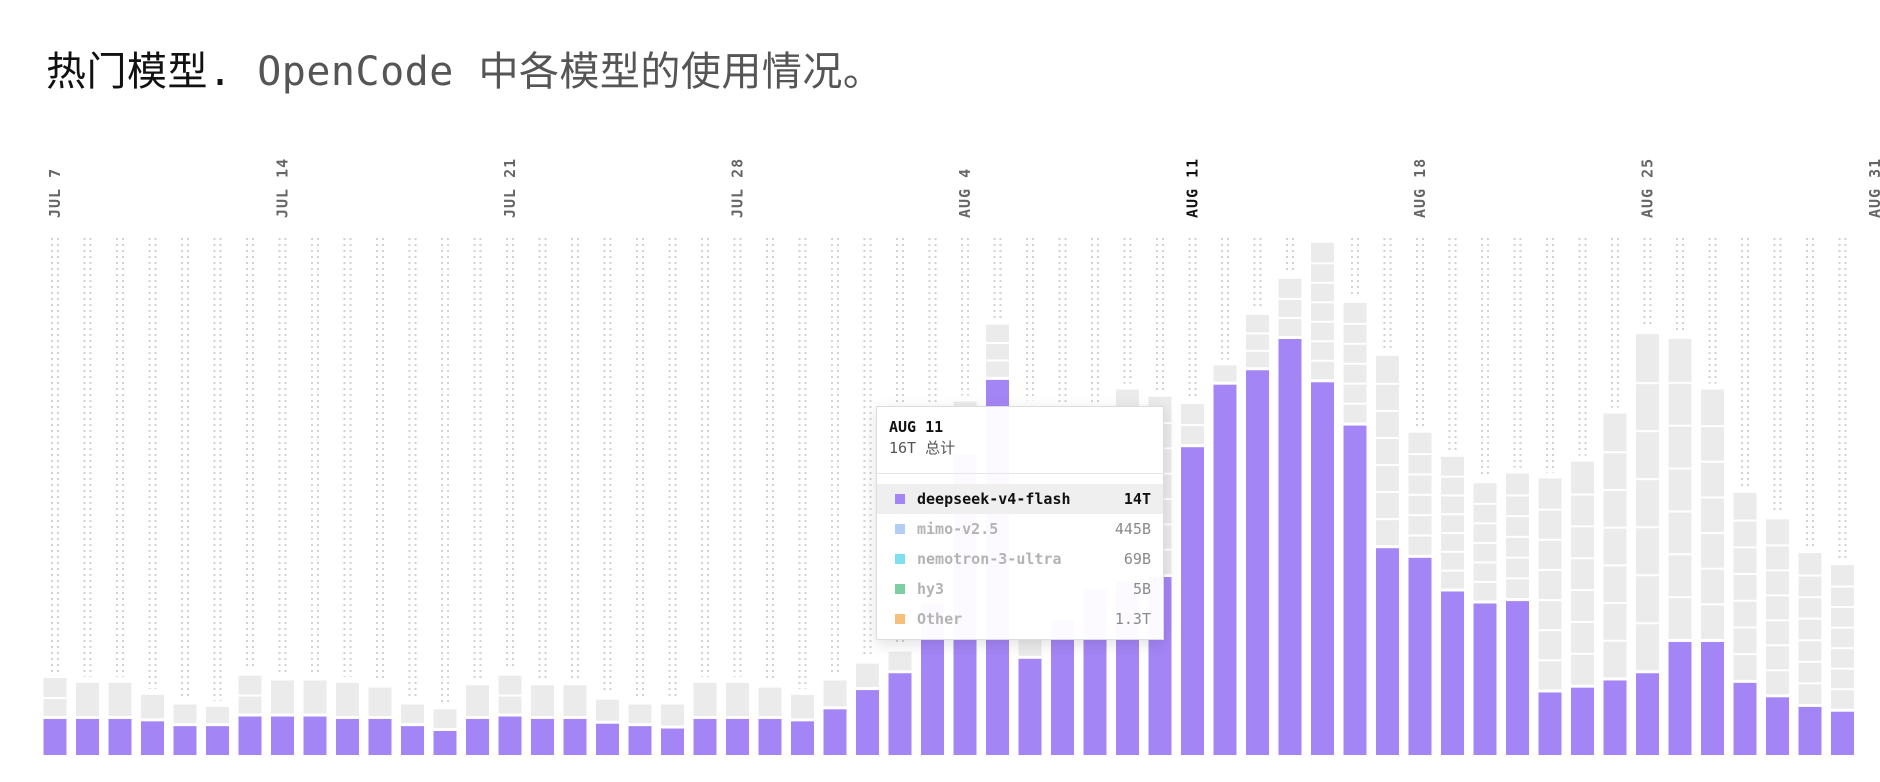 The height and width of the screenshot is (782, 1880). What do you see at coordinates (989, 559) in the screenshot?
I see `tooltip-row-name: nemotron-3-ultra` at bounding box center [989, 559].